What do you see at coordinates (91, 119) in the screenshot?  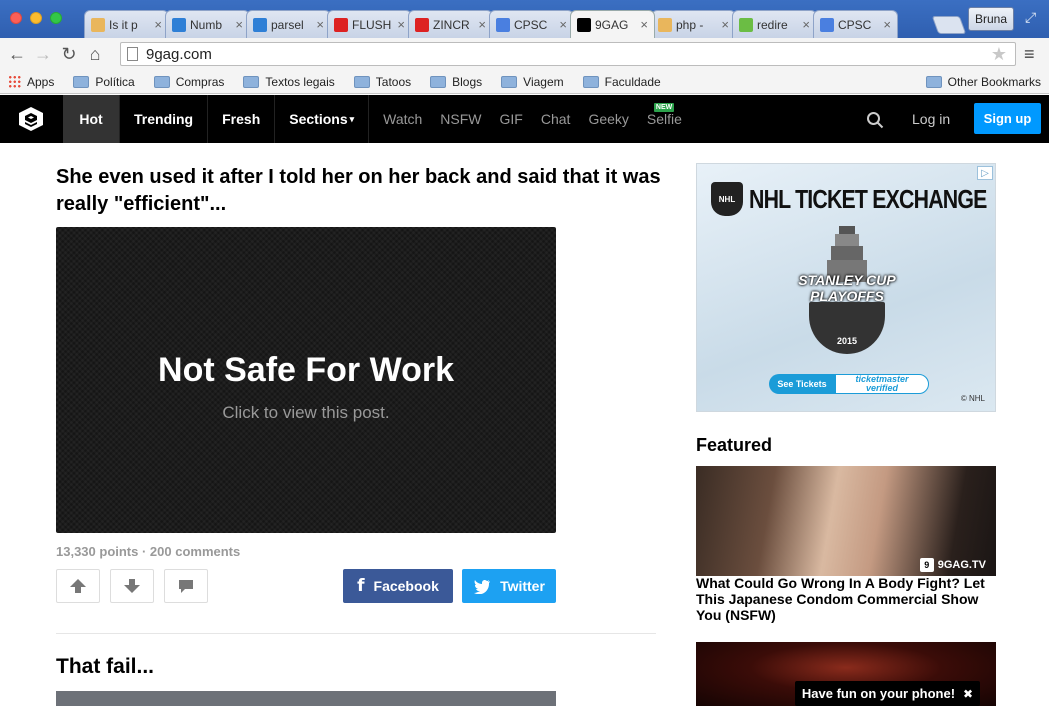 I see `nav-hot: Hot` at bounding box center [91, 119].